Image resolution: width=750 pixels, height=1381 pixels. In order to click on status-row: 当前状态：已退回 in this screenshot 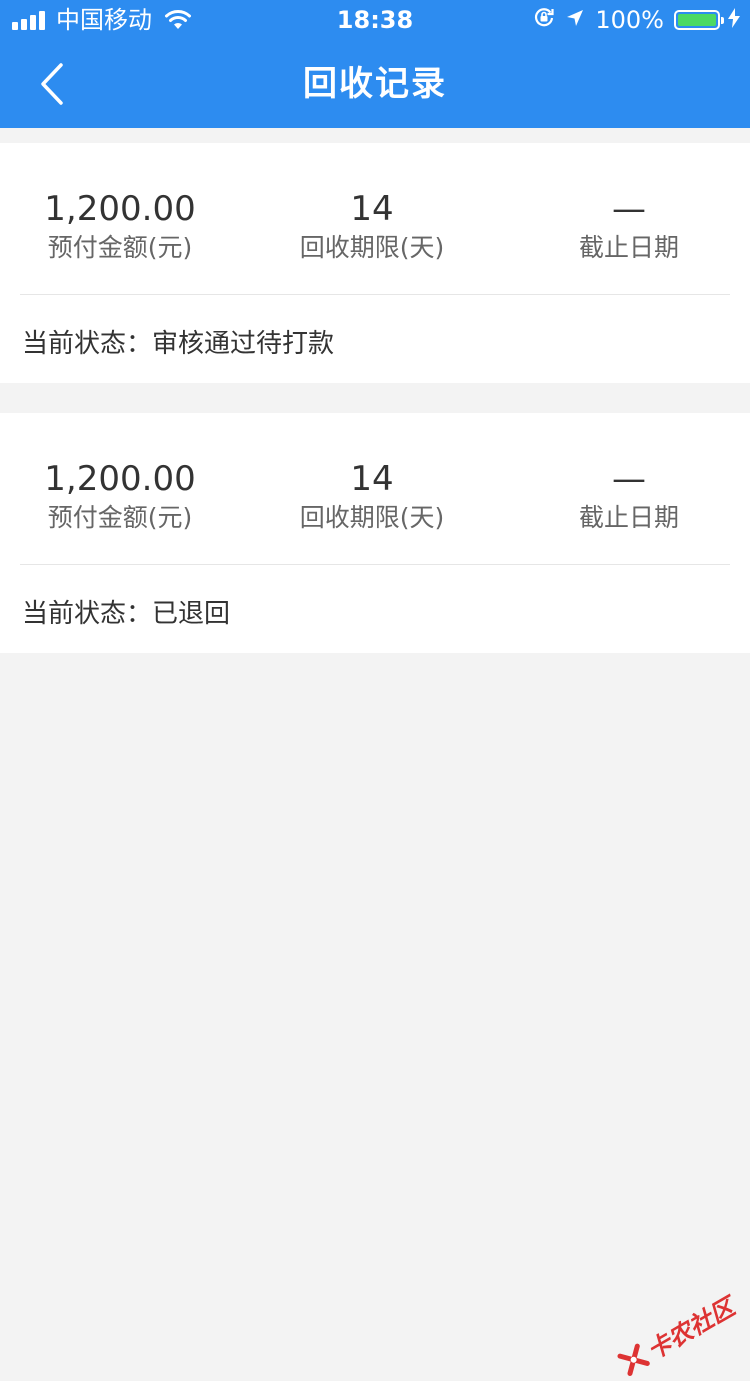, I will do `click(126, 608)`.